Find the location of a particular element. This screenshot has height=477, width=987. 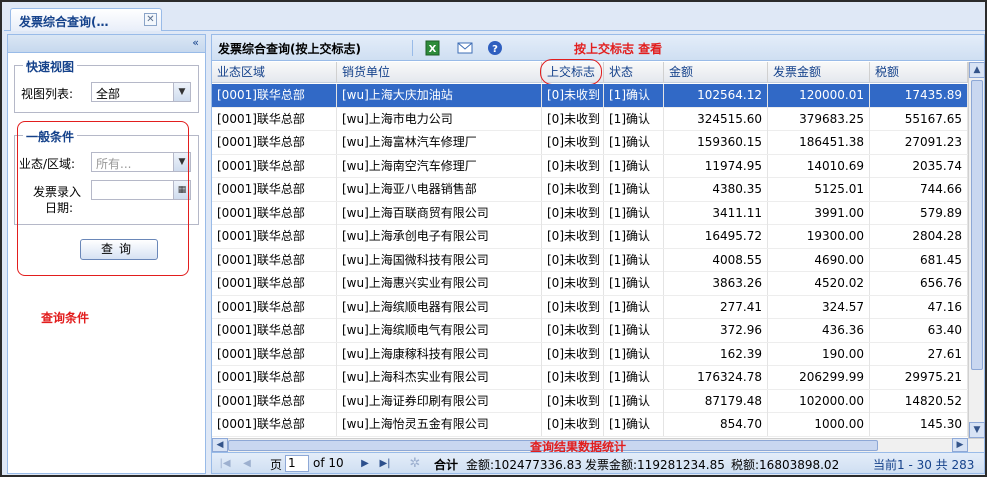

table-cell: 744.66 is located at coordinates (919, 189).